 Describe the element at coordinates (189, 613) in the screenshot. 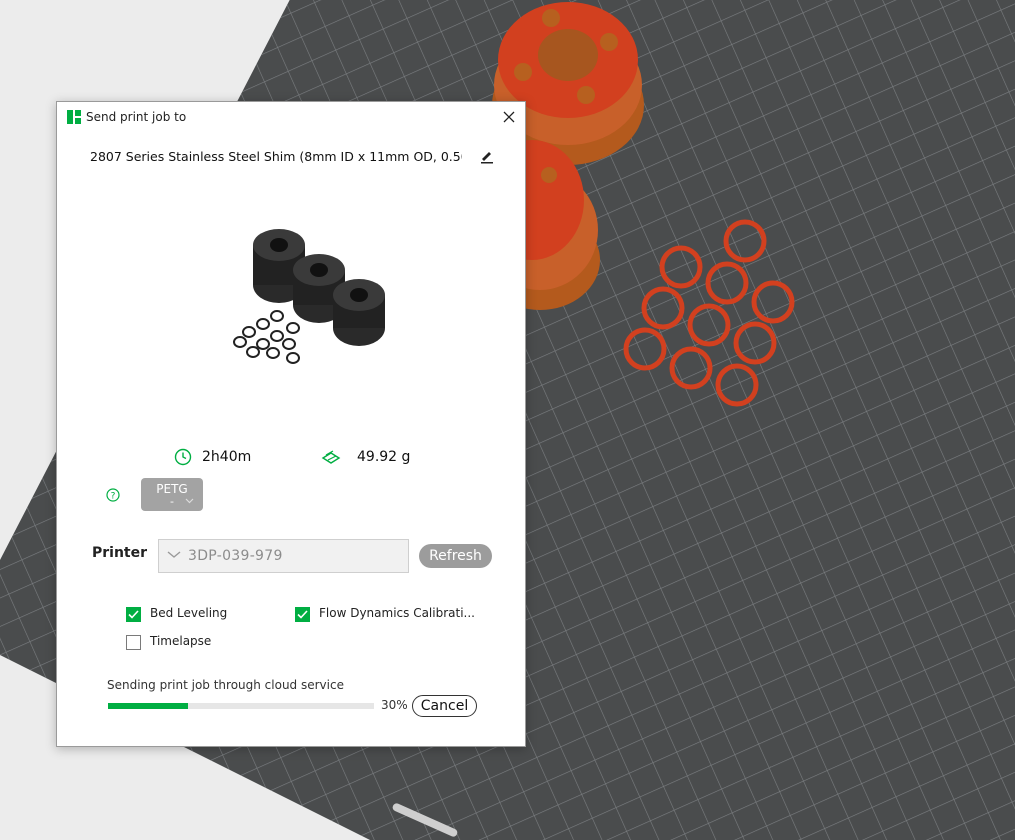

I see `bed-leveling-label: Bed Leveling` at that location.